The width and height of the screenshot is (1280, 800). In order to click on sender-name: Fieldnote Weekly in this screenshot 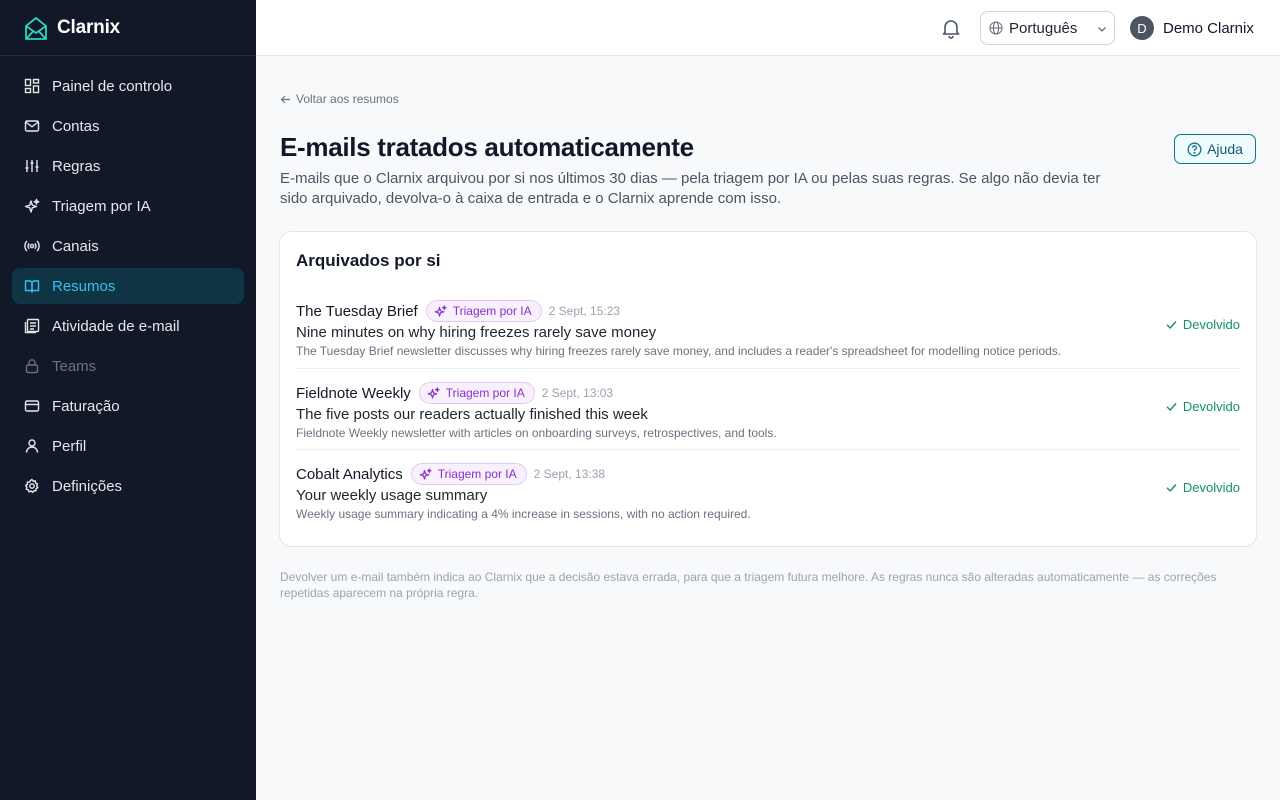, I will do `click(353, 393)`.